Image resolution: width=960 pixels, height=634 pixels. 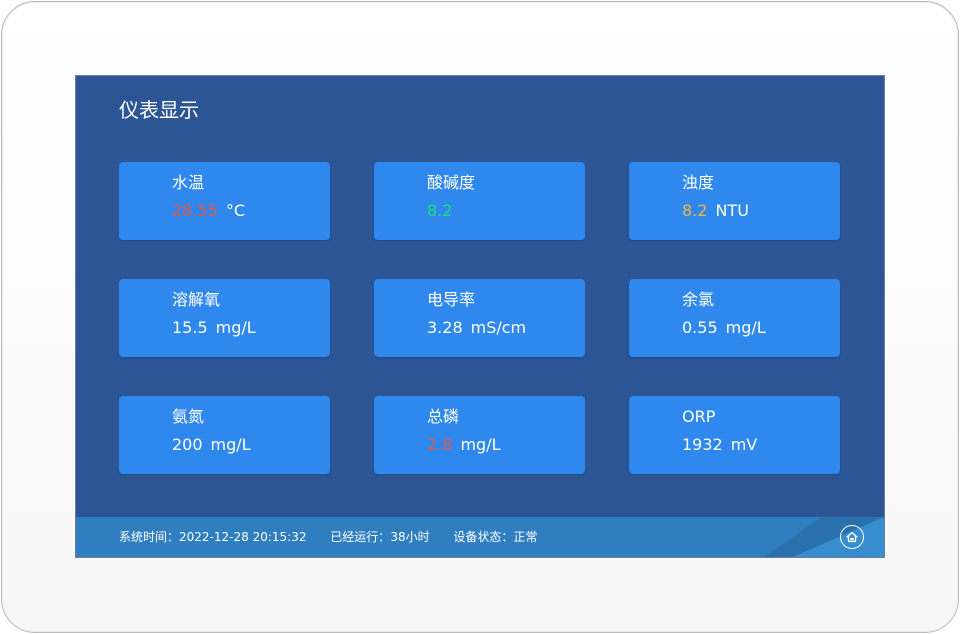 I want to click on card-ph: 酸碱度 8.2, so click(x=479, y=201).